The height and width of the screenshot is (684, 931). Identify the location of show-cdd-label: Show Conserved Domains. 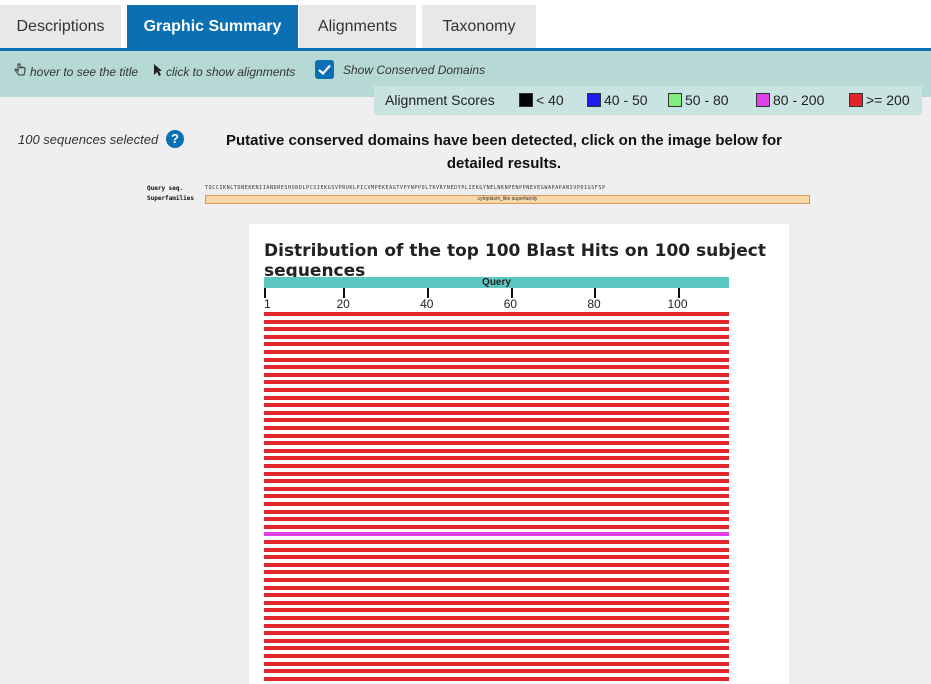
(414, 70).